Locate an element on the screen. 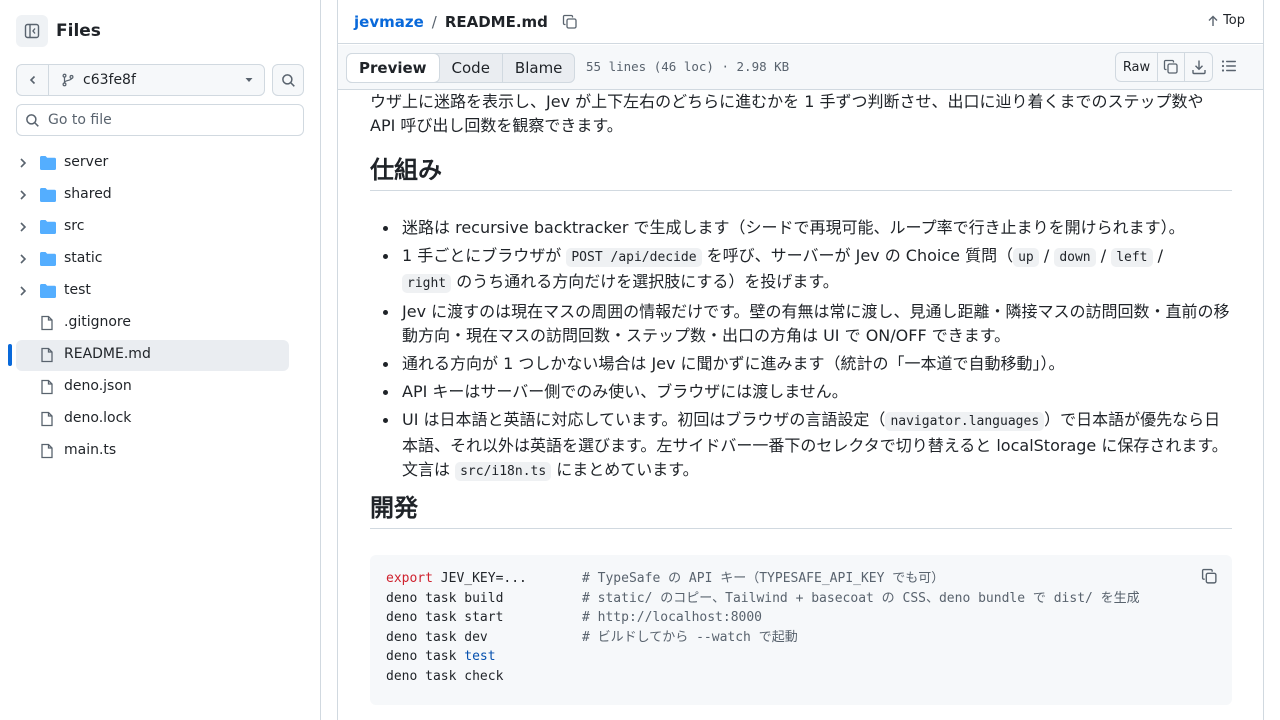 This screenshot has height=720, width=1280. code-comment: # ビルドしてから --watch で起動 is located at coordinates (690, 637).